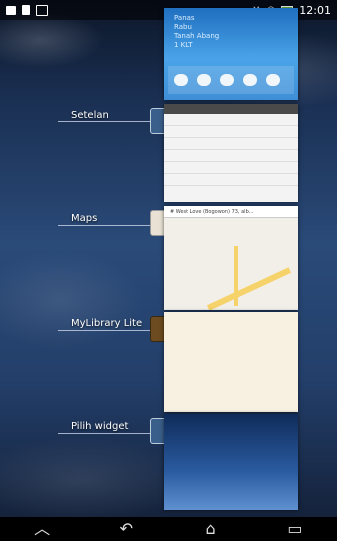 The height and width of the screenshot is (541, 337). I want to click on edit-icon, so click(42, 10).